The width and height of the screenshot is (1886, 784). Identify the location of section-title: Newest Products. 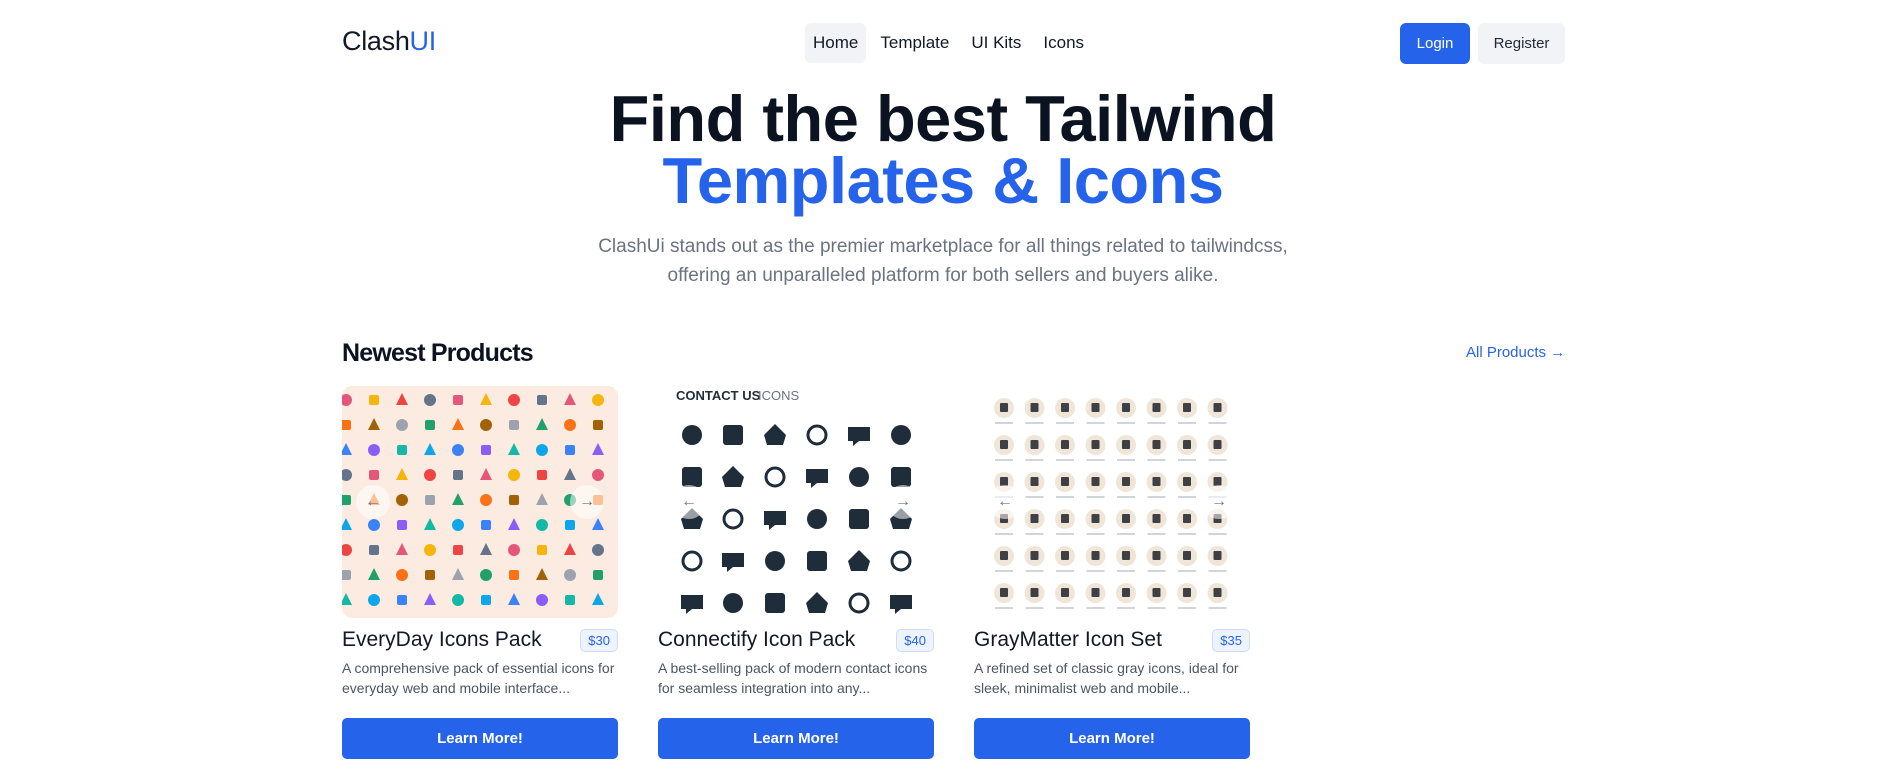
(438, 353).